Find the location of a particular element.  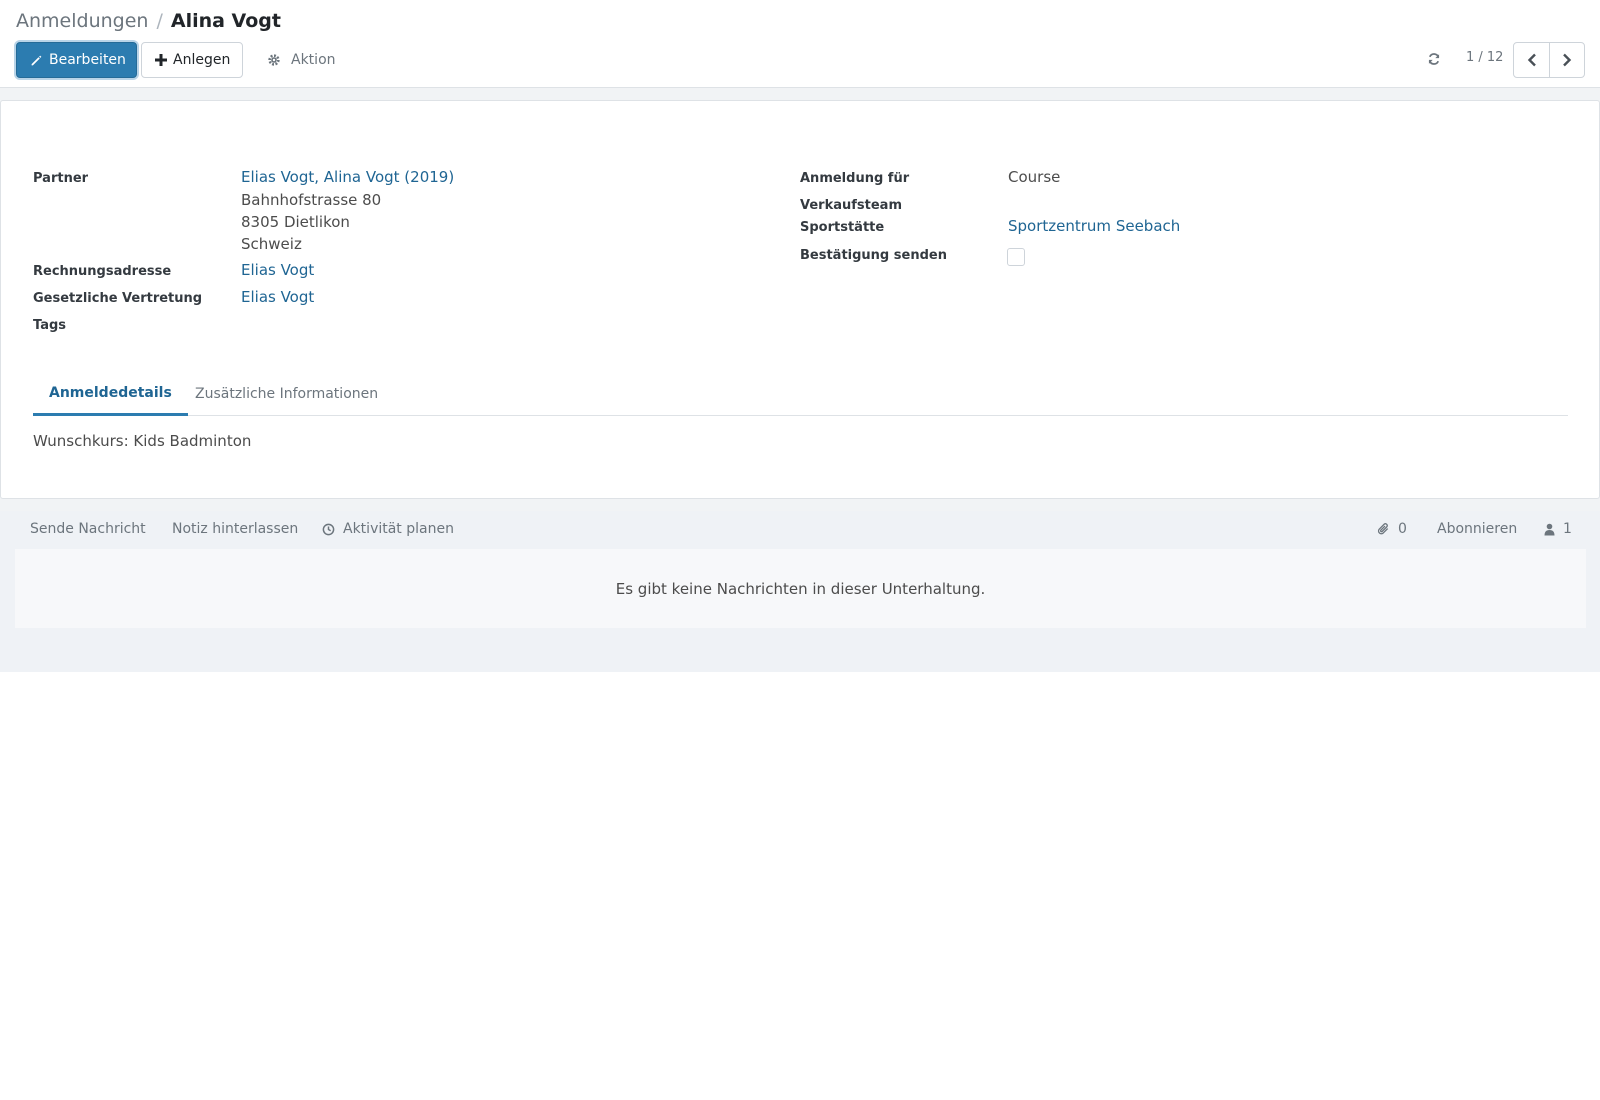

breadcrumb: Anmeldungen / Alina Vogt is located at coordinates (148, 21).